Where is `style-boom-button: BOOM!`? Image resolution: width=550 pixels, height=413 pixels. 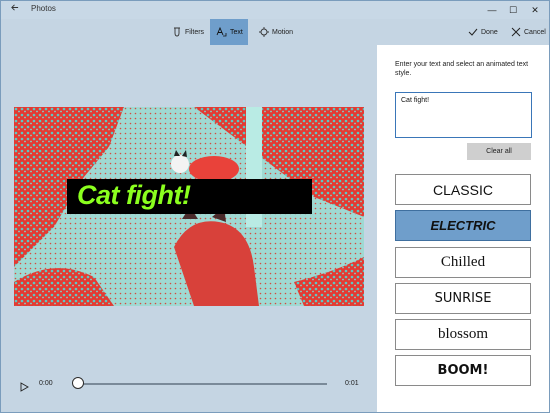 style-boom-button: BOOM! is located at coordinates (463, 370).